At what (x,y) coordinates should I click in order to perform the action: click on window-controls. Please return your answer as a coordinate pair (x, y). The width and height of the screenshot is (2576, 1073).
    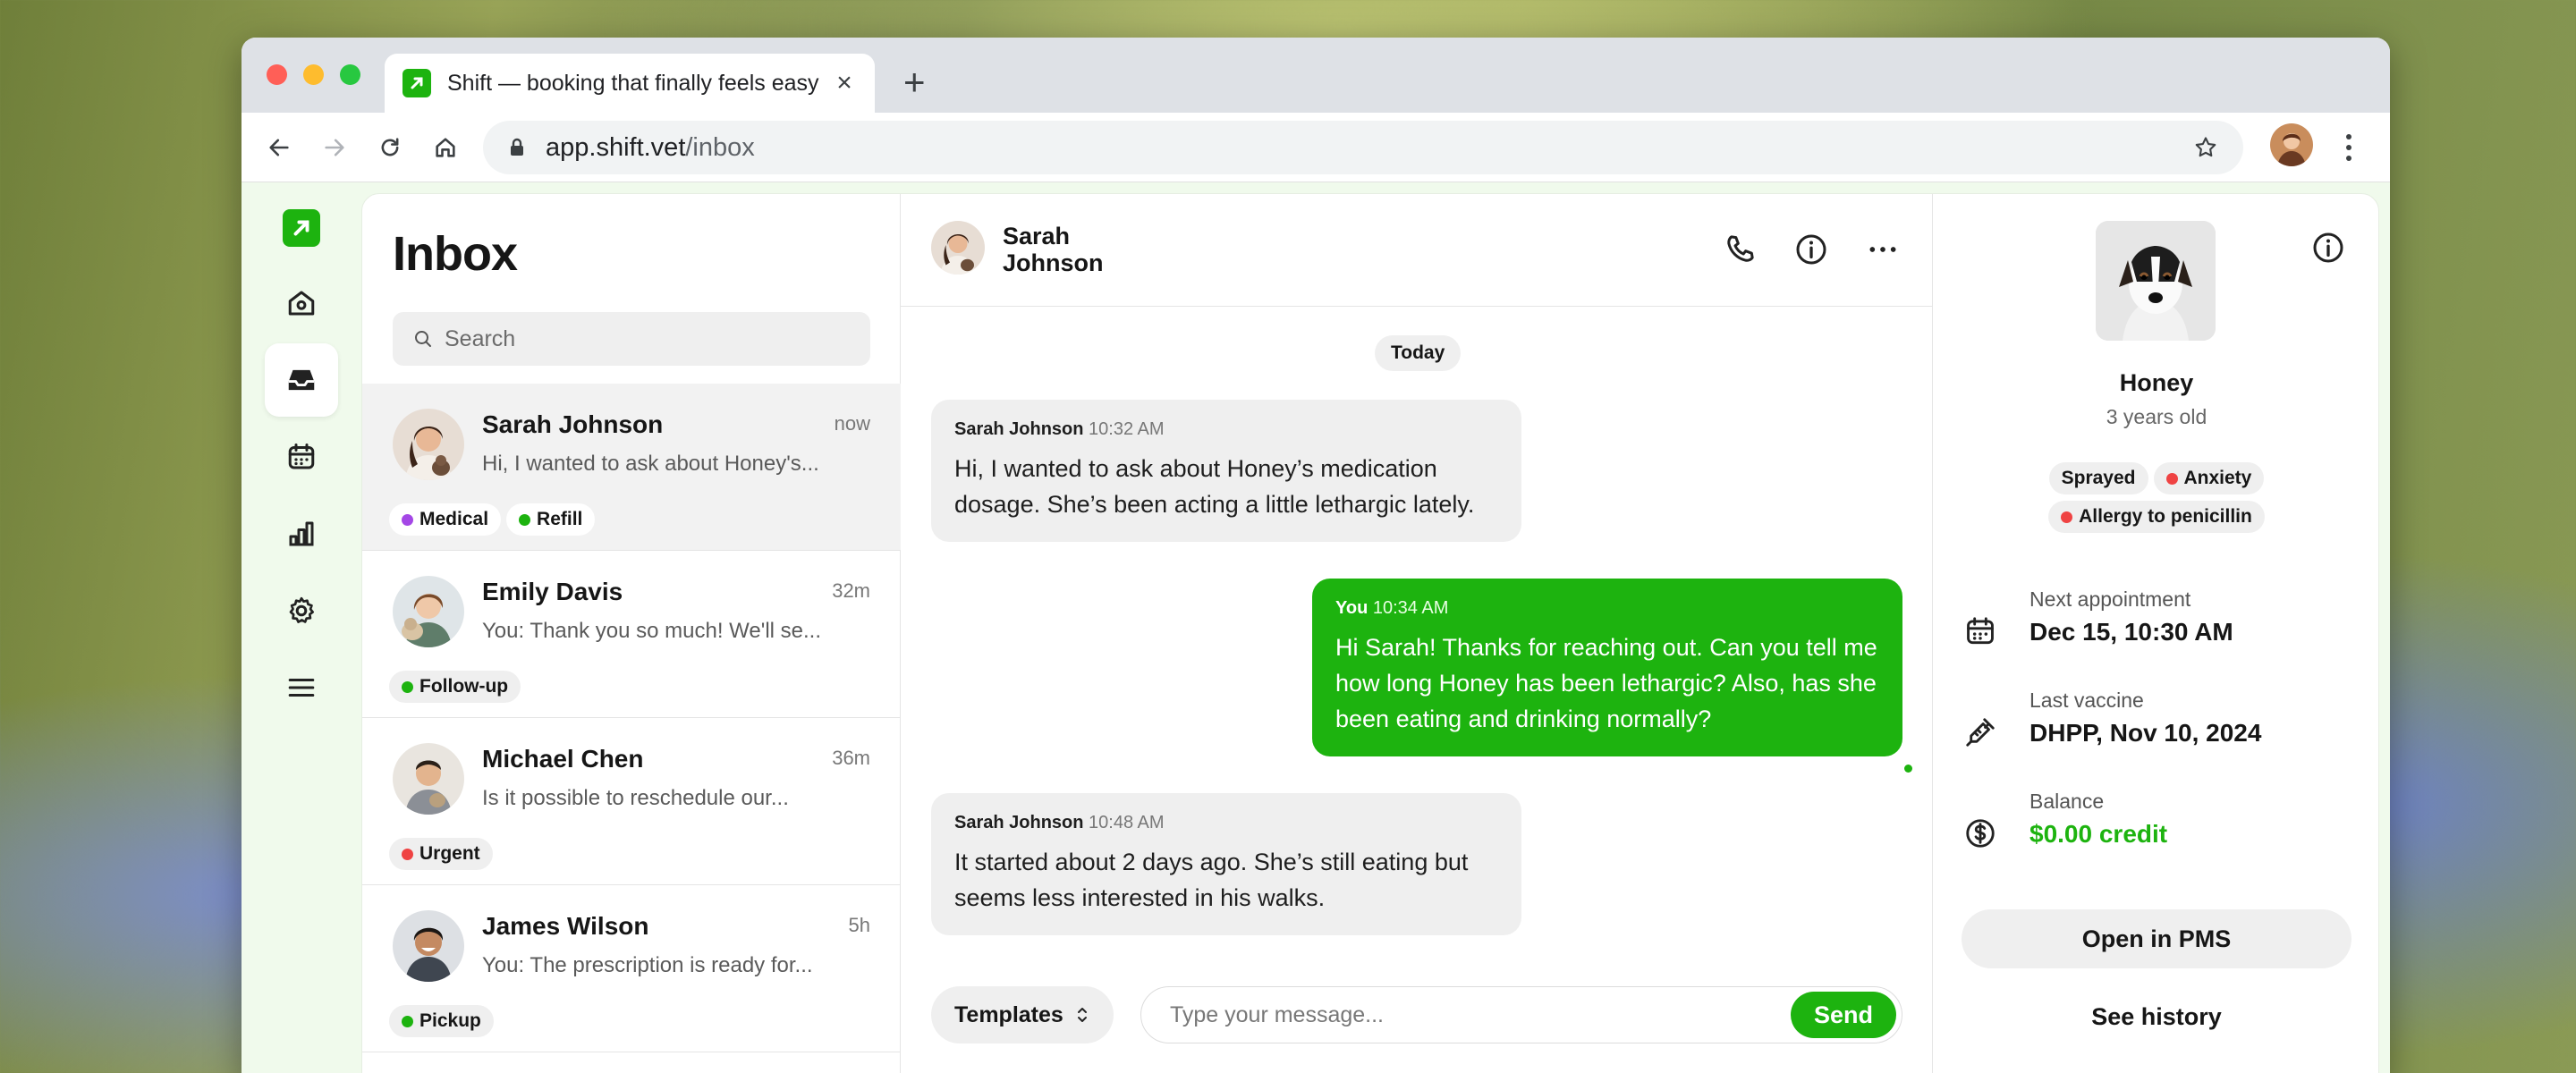
    Looking at the image, I should click on (313, 74).